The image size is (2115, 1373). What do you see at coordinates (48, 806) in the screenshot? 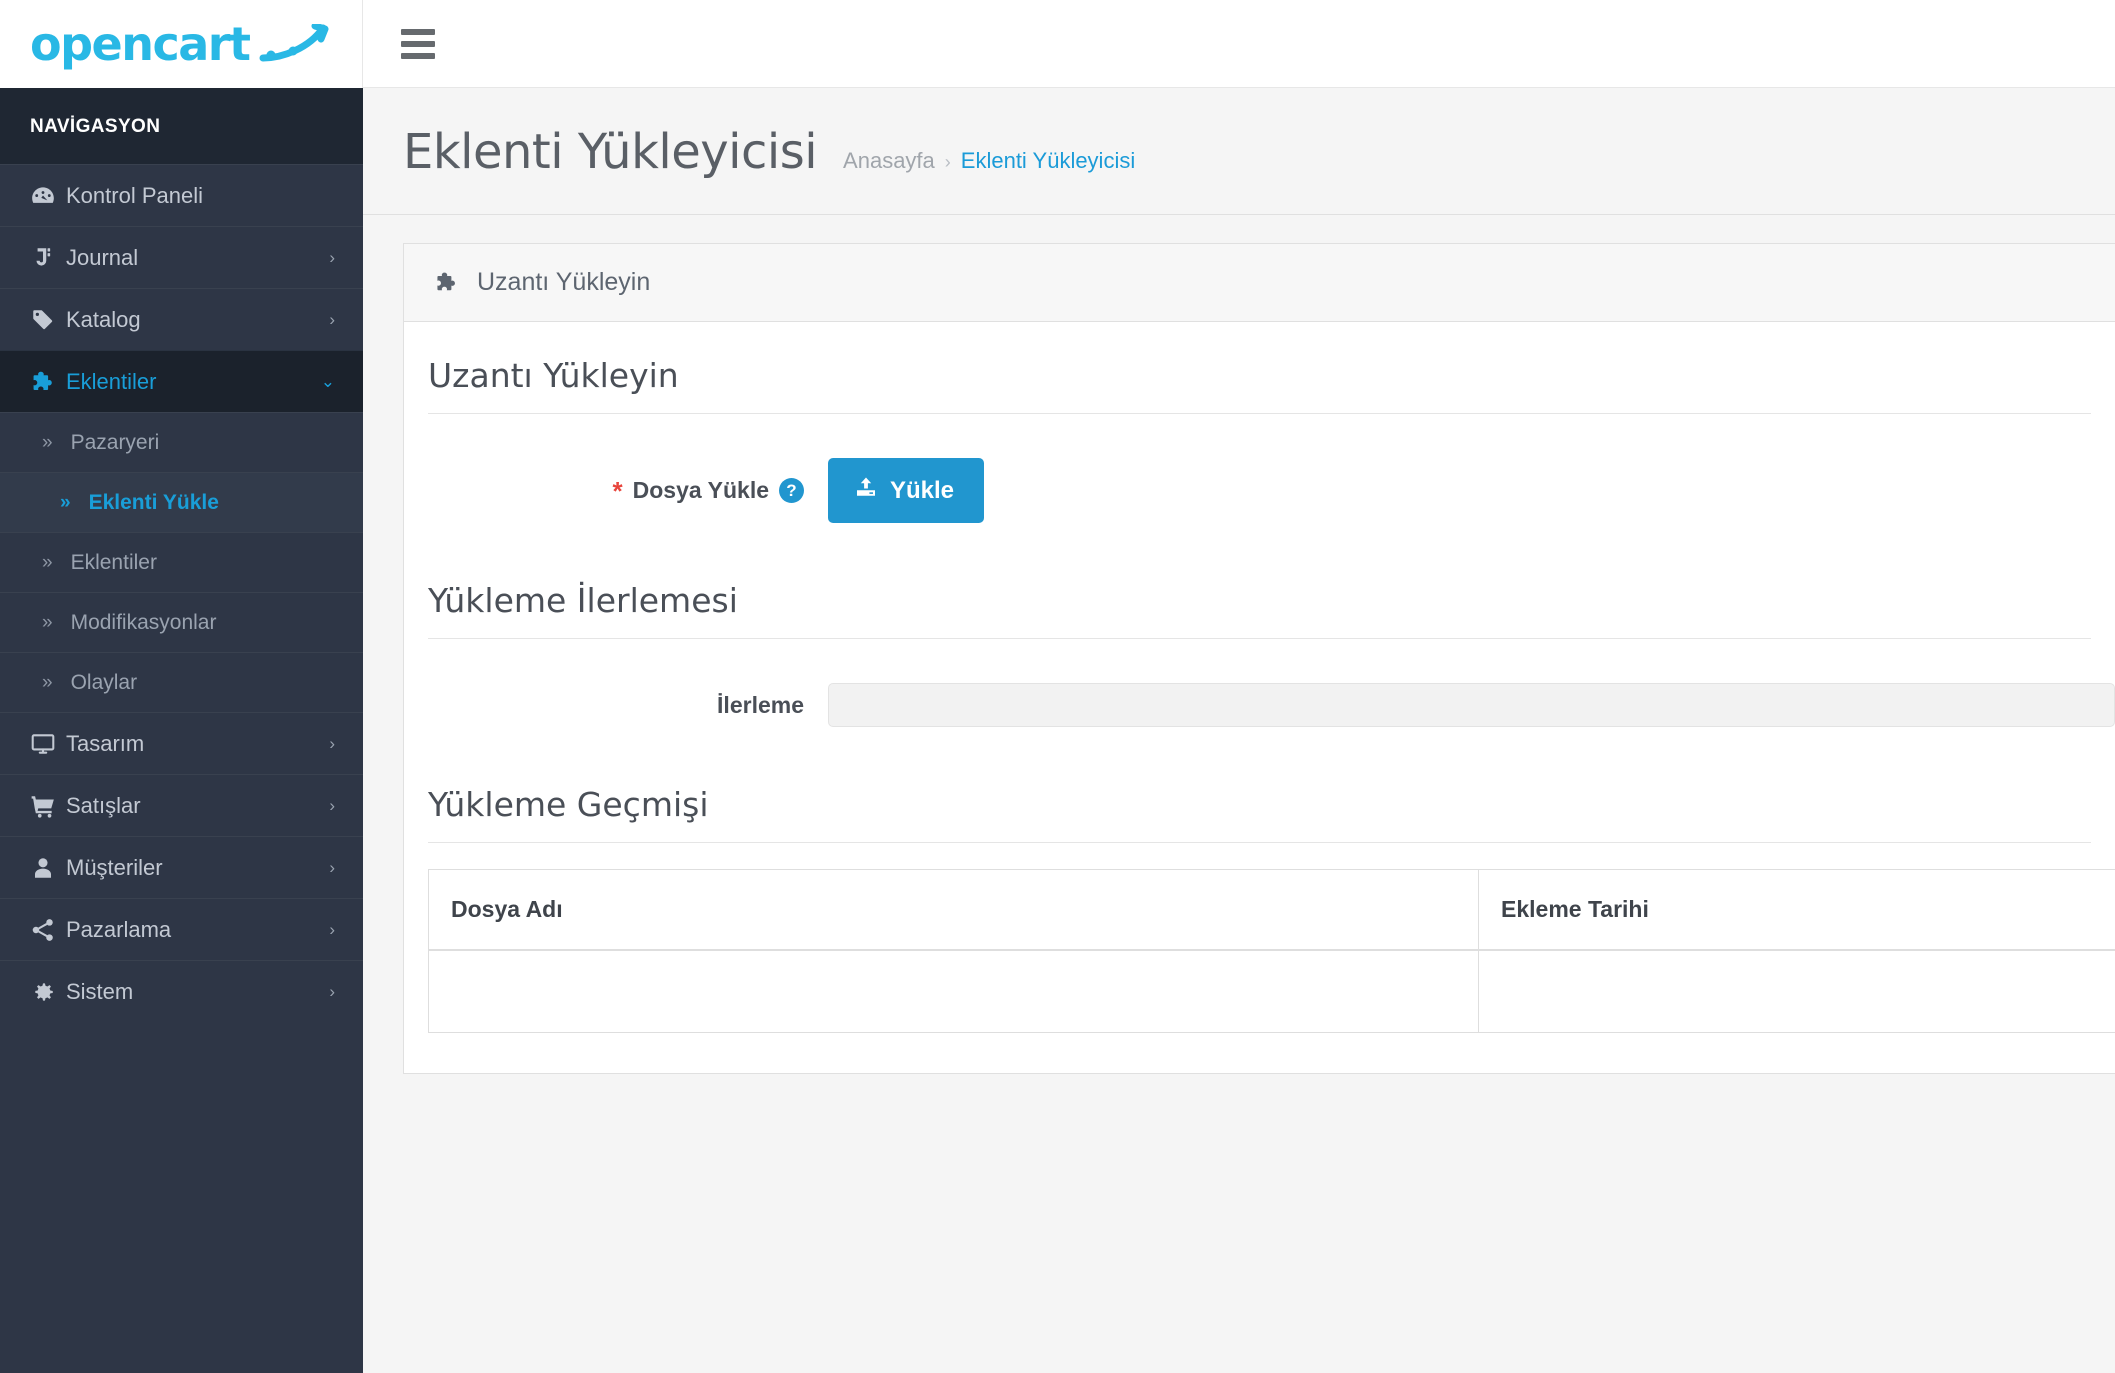
I see `cart-icon` at bounding box center [48, 806].